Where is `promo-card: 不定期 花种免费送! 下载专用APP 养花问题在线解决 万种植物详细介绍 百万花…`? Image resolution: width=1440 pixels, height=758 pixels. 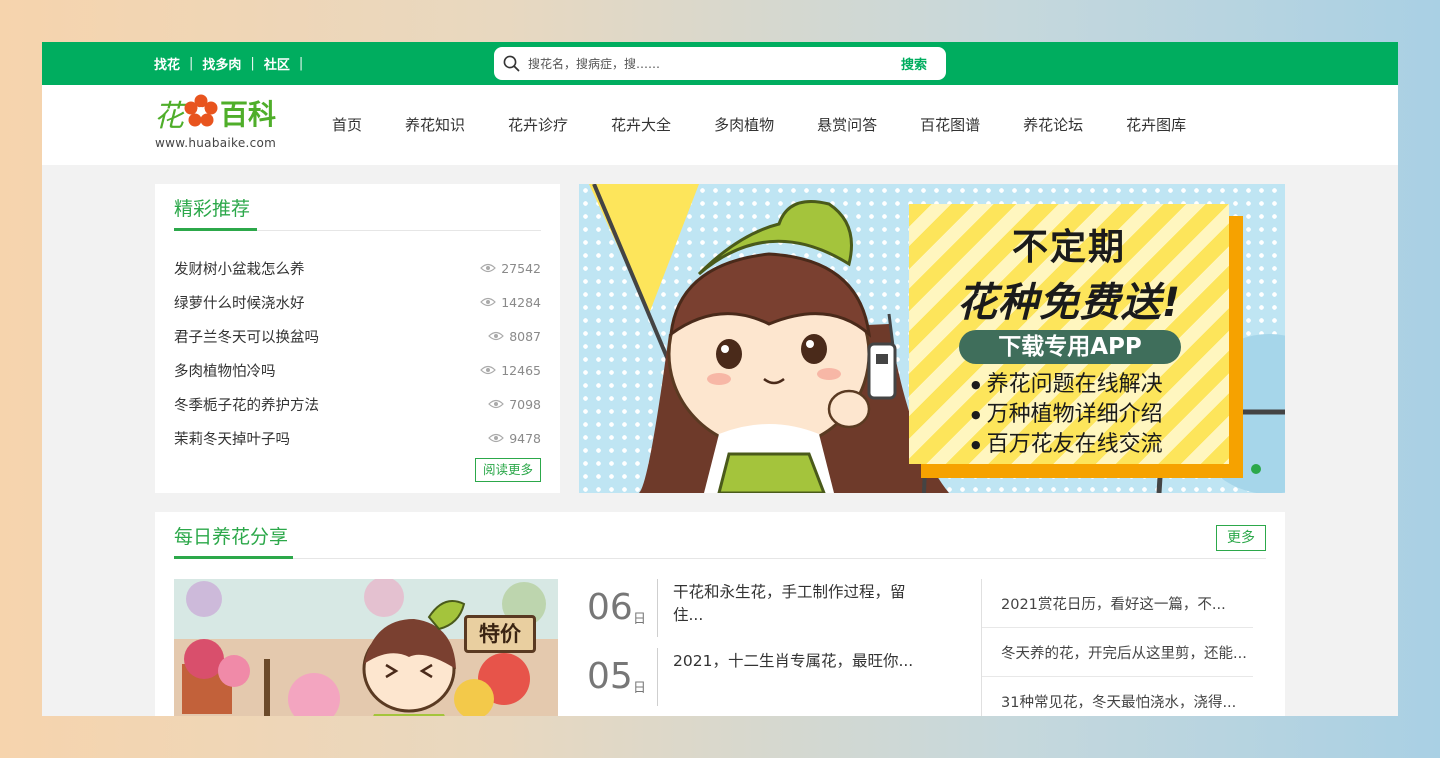
promo-card: 不定期 花种免费送! 下载专用APP 养花问题在线解决 万种植物详细介绍 百万花… is located at coordinates (1069, 334).